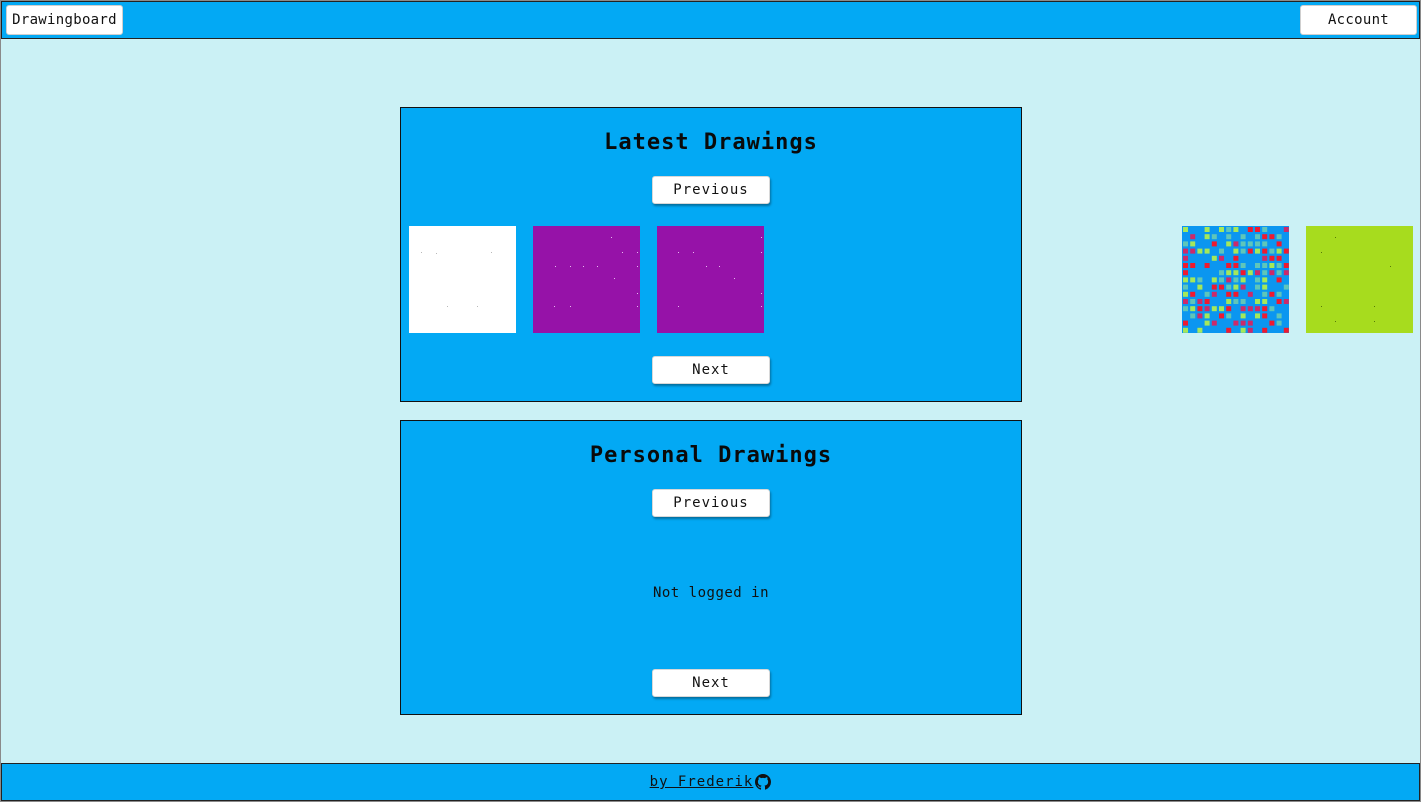  I want to click on latest-drawings-title: Latest Drawings, so click(711, 142).